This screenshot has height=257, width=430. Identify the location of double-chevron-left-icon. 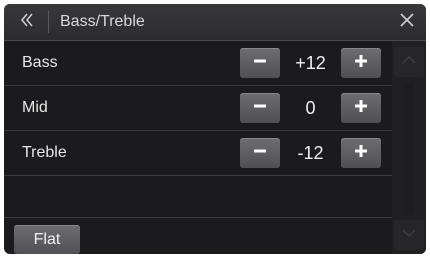
(27, 22).